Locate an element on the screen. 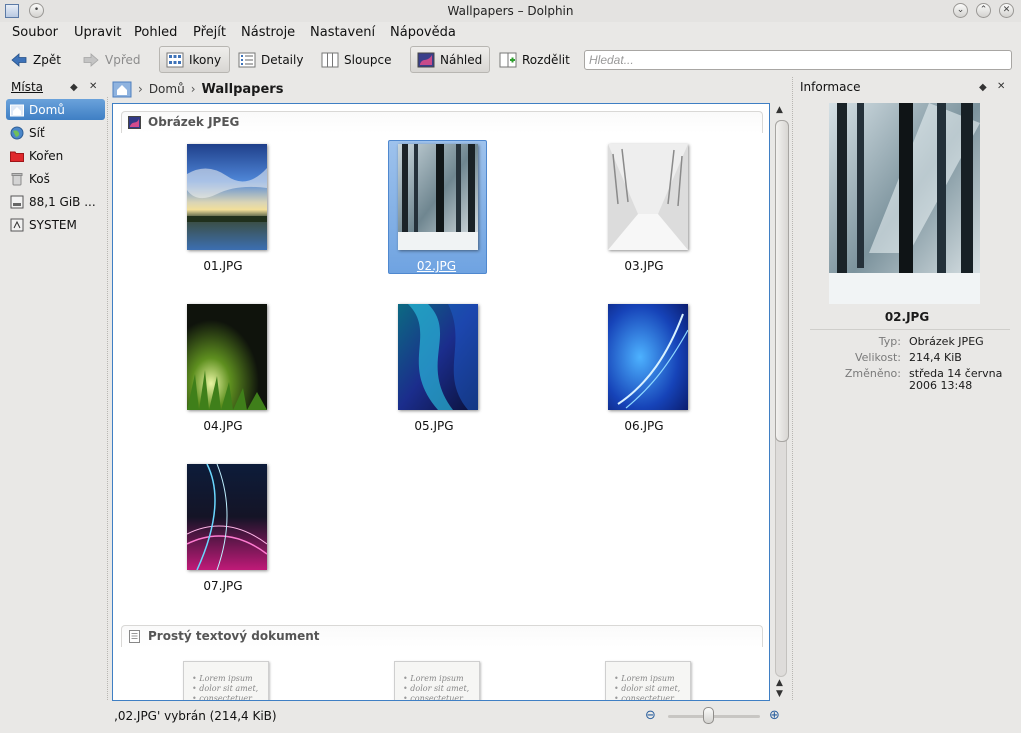  info-close-icon: ✕ is located at coordinates (1001, 86).